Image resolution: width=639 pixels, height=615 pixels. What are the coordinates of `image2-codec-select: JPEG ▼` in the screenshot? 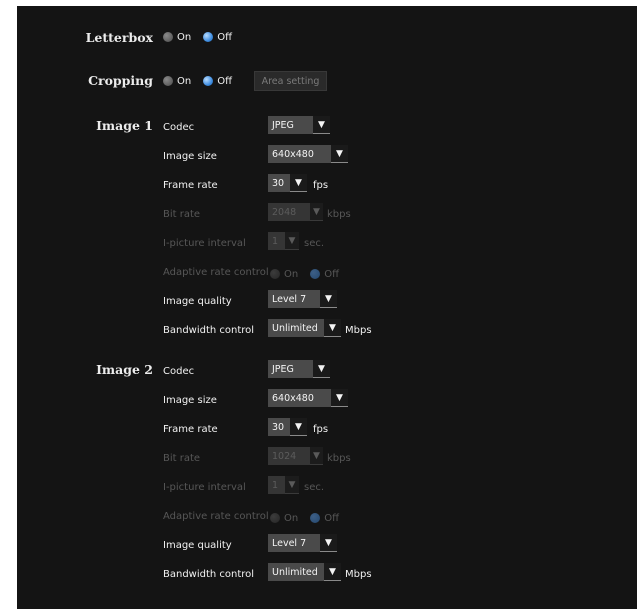 It's located at (299, 369).